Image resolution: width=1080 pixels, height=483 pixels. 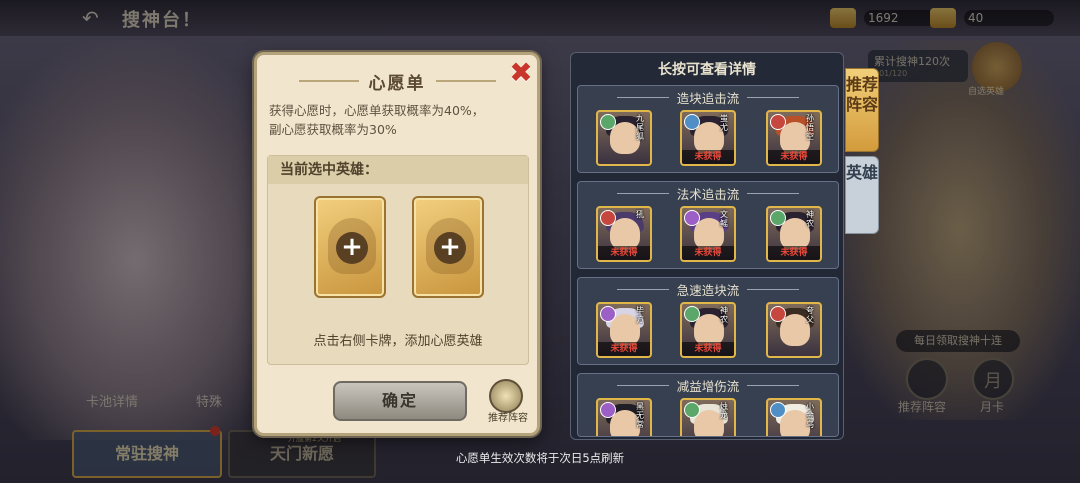 I want to click on hero-name: 小金乌, so click(x=810, y=415).